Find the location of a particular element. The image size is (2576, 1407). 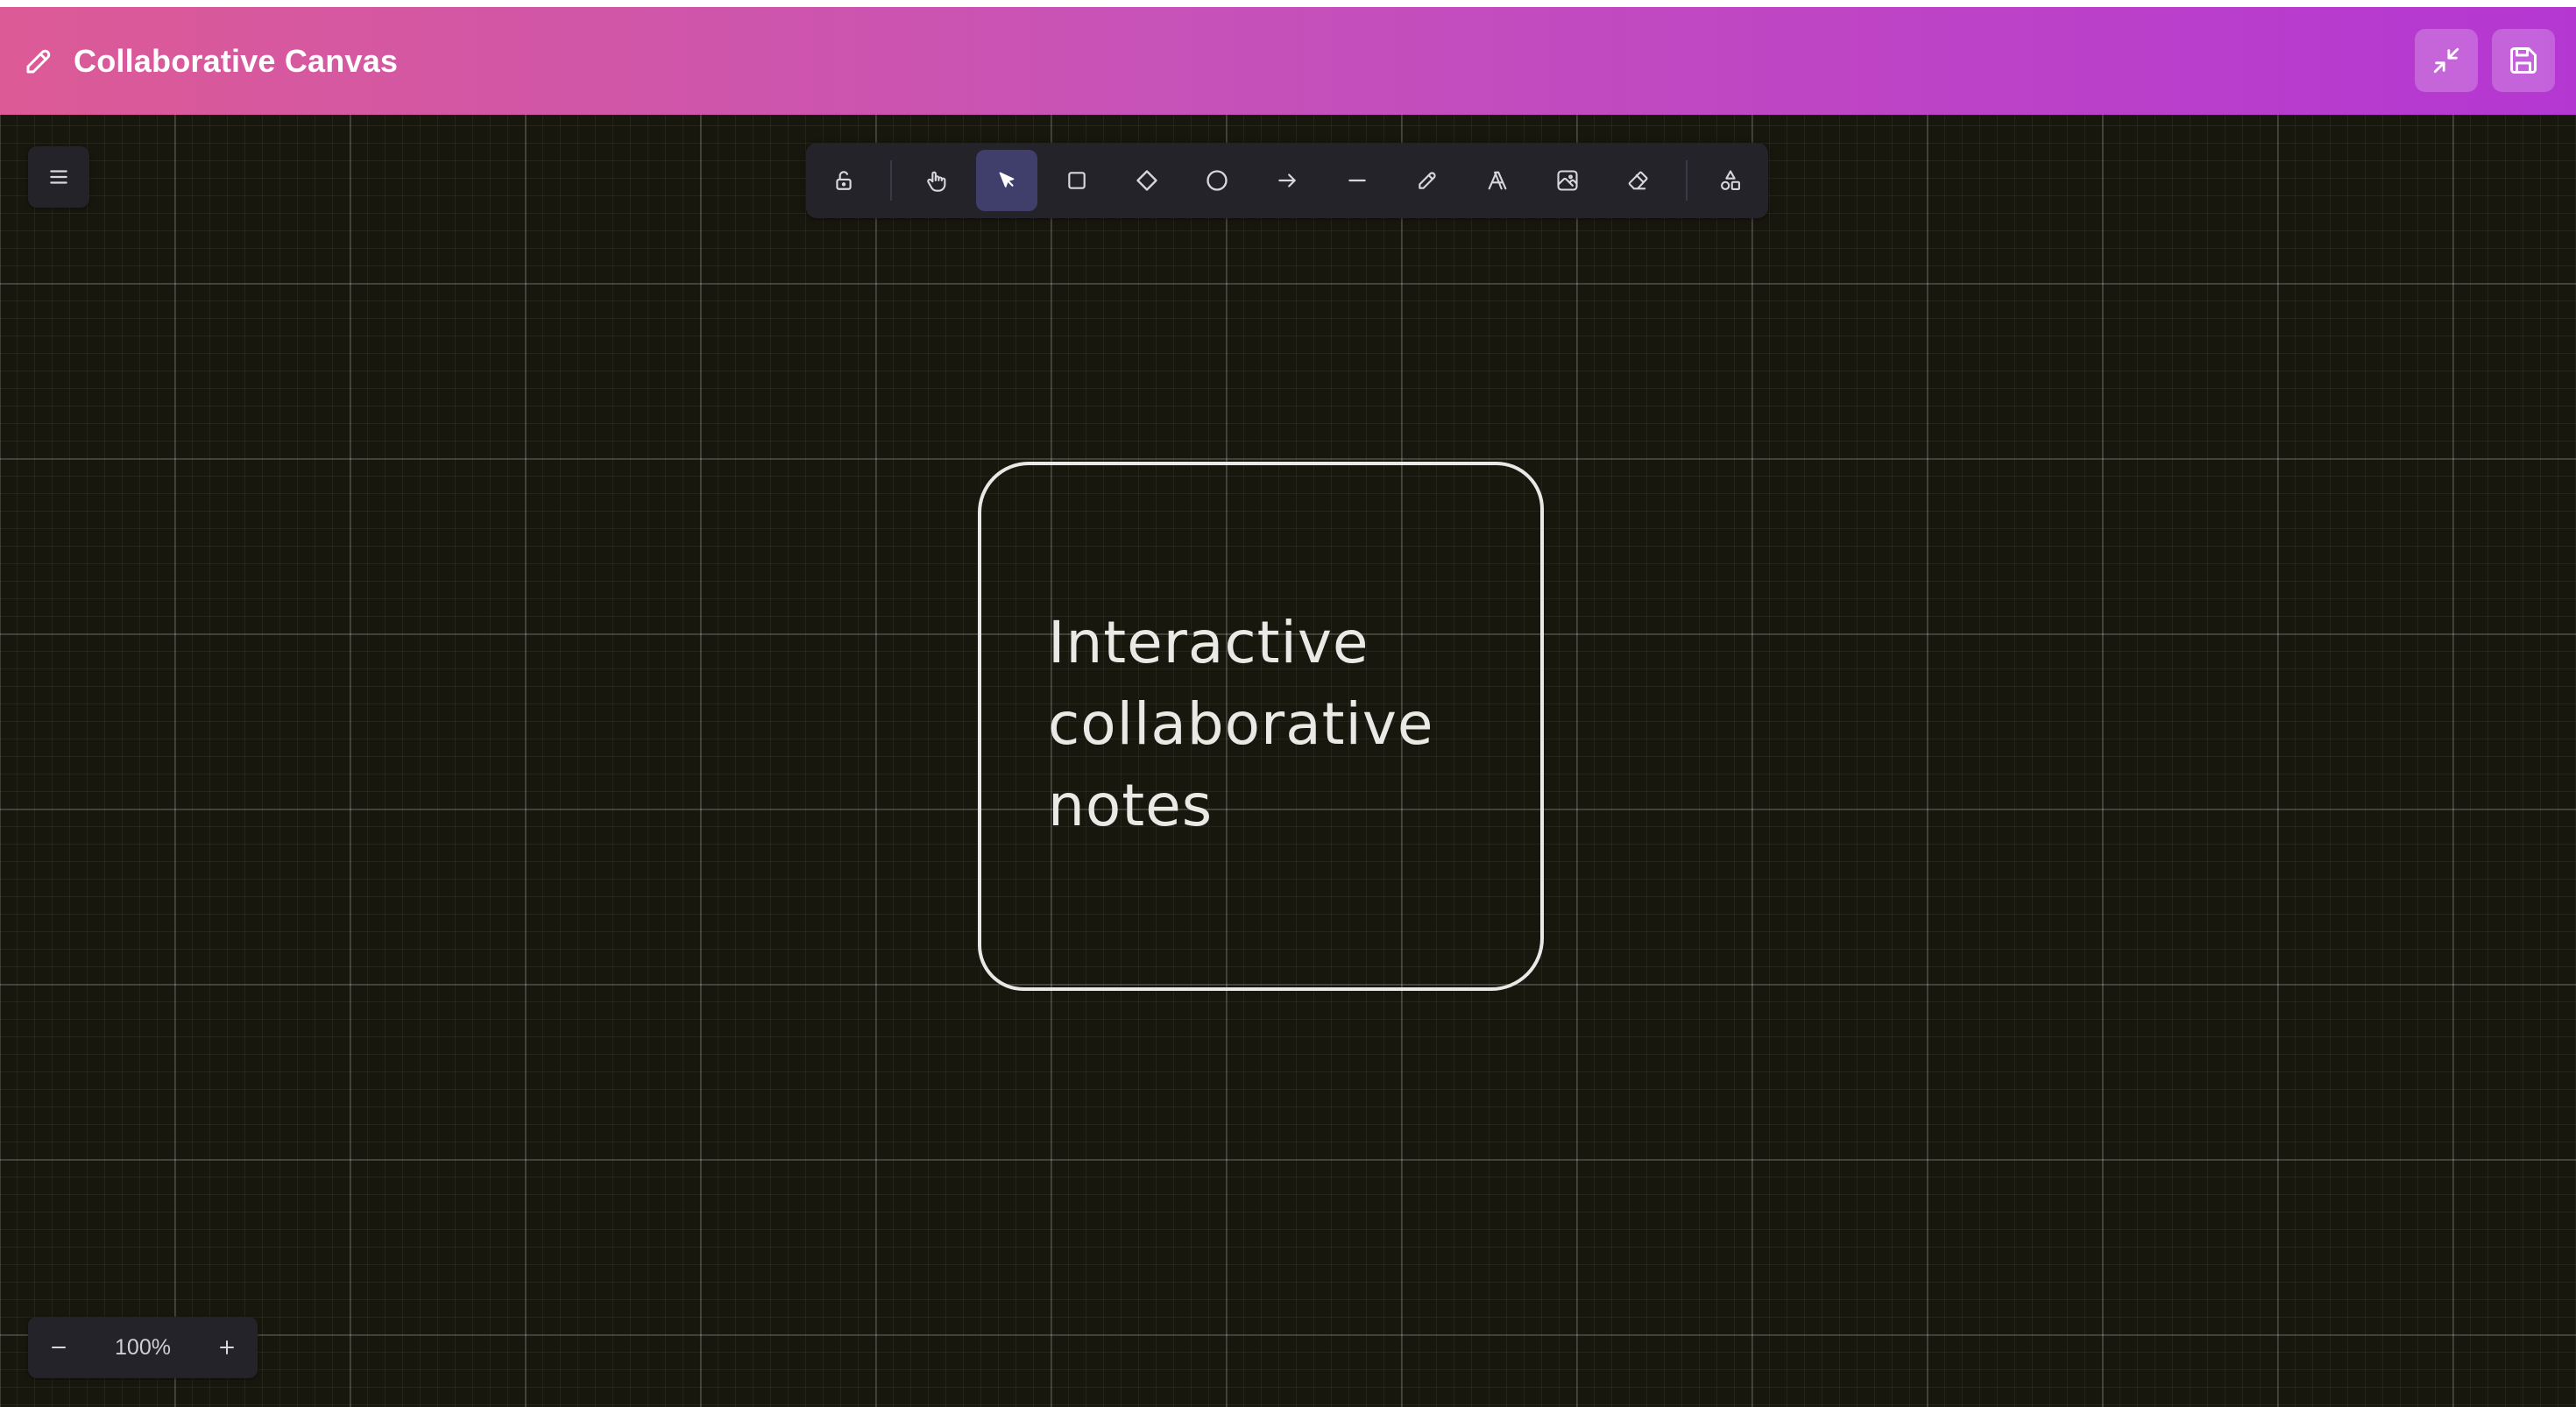

page-title: Collaborative Canvas is located at coordinates (236, 60).